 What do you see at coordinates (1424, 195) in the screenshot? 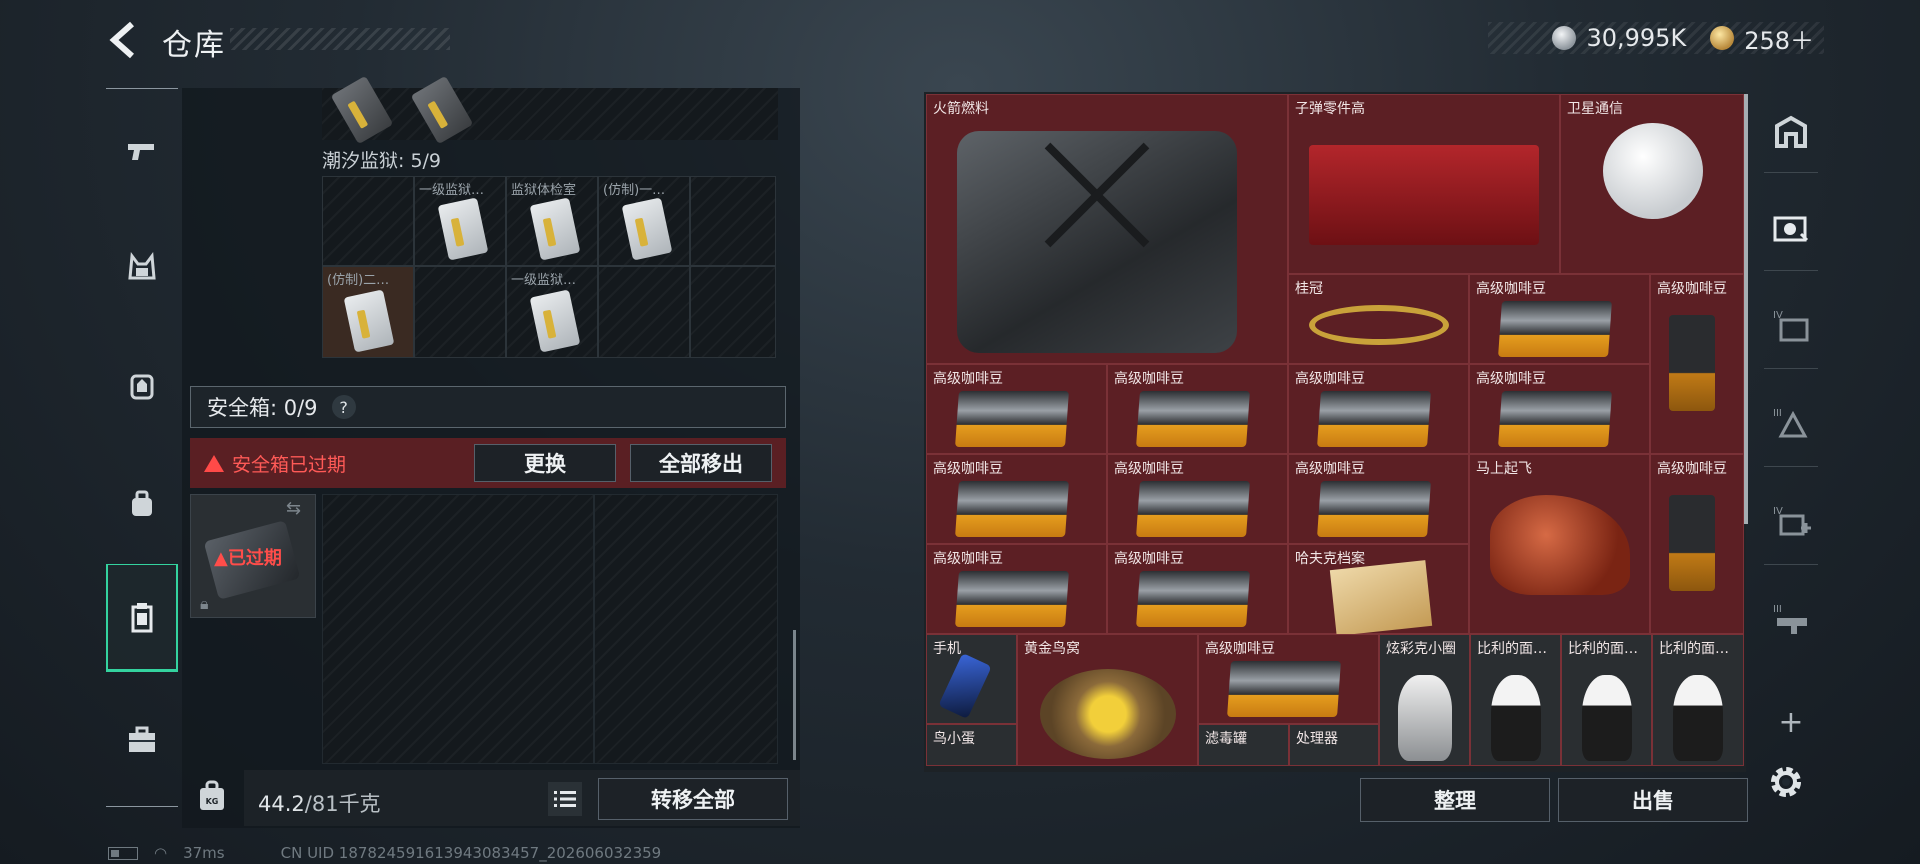
I see `ammo-parts-image` at bounding box center [1424, 195].